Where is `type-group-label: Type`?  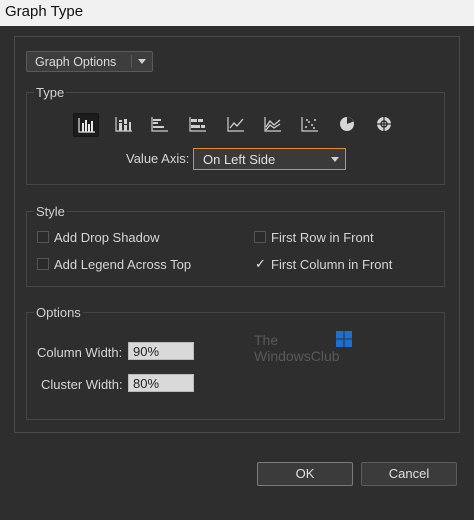
type-group-label: Type is located at coordinates (50, 92).